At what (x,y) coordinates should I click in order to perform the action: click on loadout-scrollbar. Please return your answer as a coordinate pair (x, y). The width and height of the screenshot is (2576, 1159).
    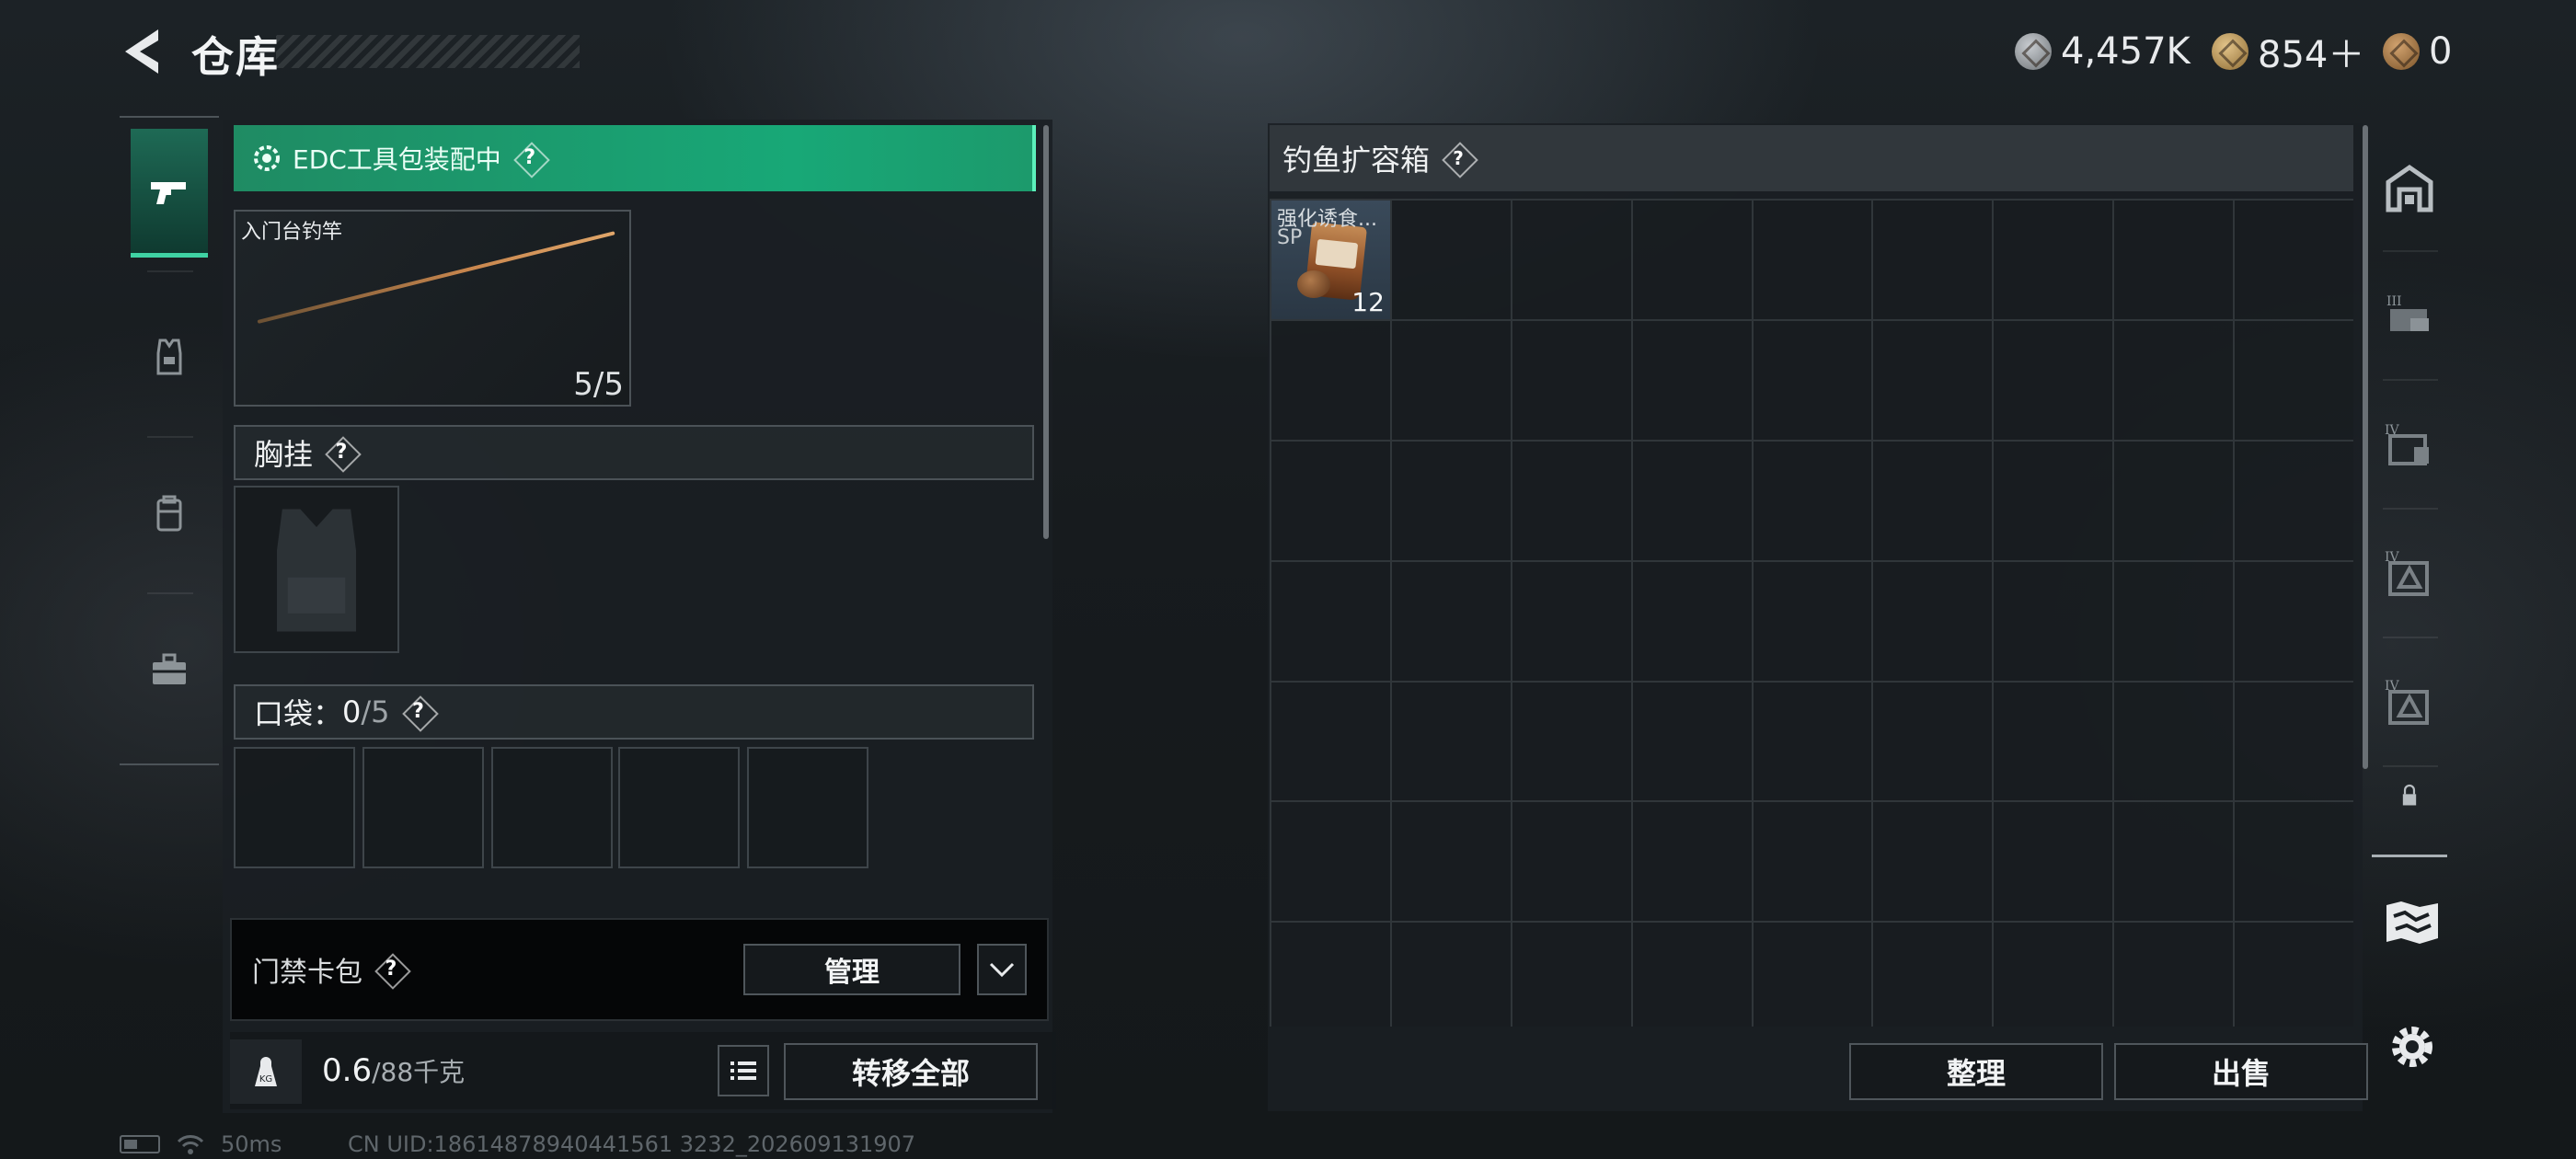
    Looking at the image, I should click on (1046, 332).